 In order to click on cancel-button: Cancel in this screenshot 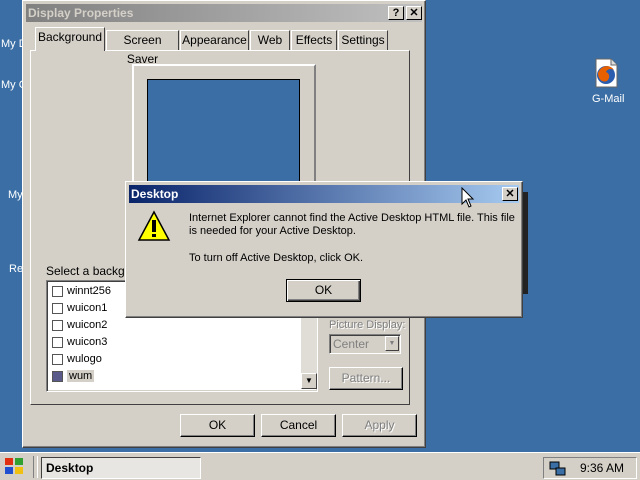, I will do `click(298, 425)`.